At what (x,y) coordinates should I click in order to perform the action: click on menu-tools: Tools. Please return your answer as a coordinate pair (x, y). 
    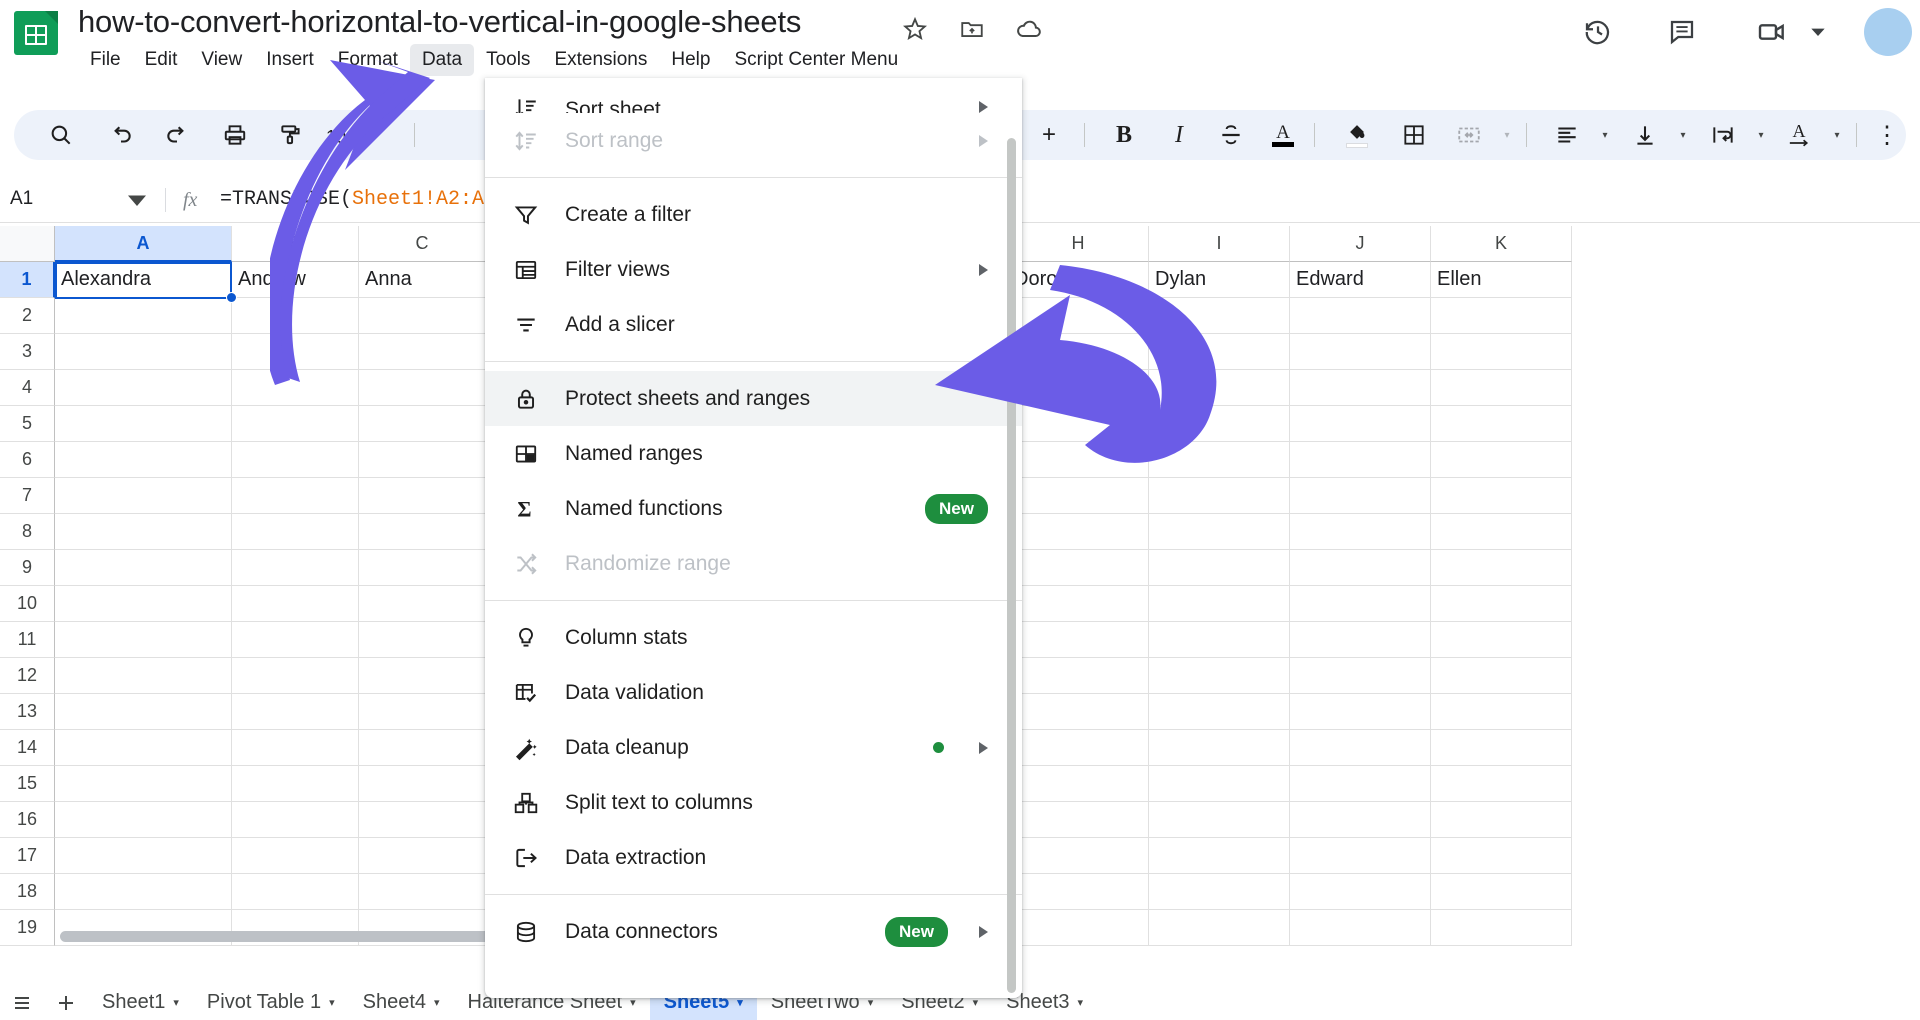
    Looking at the image, I should click on (508, 60).